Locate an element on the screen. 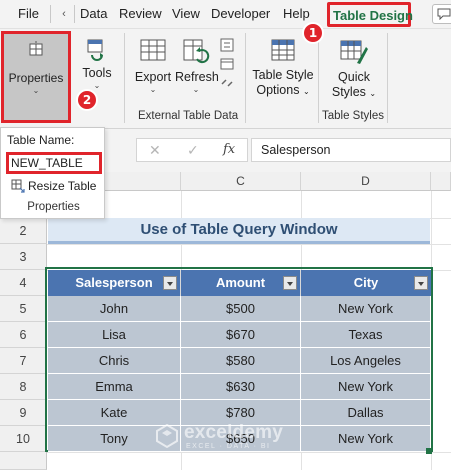  table-cell: John is located at coordinates (114, 309).